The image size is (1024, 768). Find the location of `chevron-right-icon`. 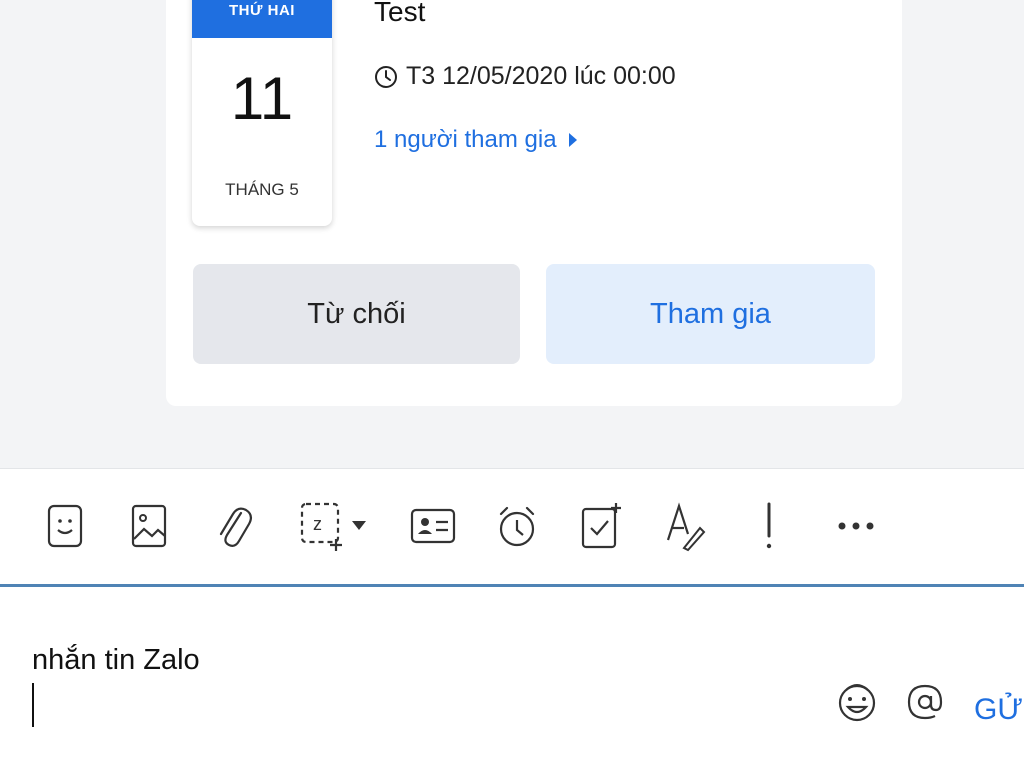

chevron-right-icon is located at coordinates (573, 140).